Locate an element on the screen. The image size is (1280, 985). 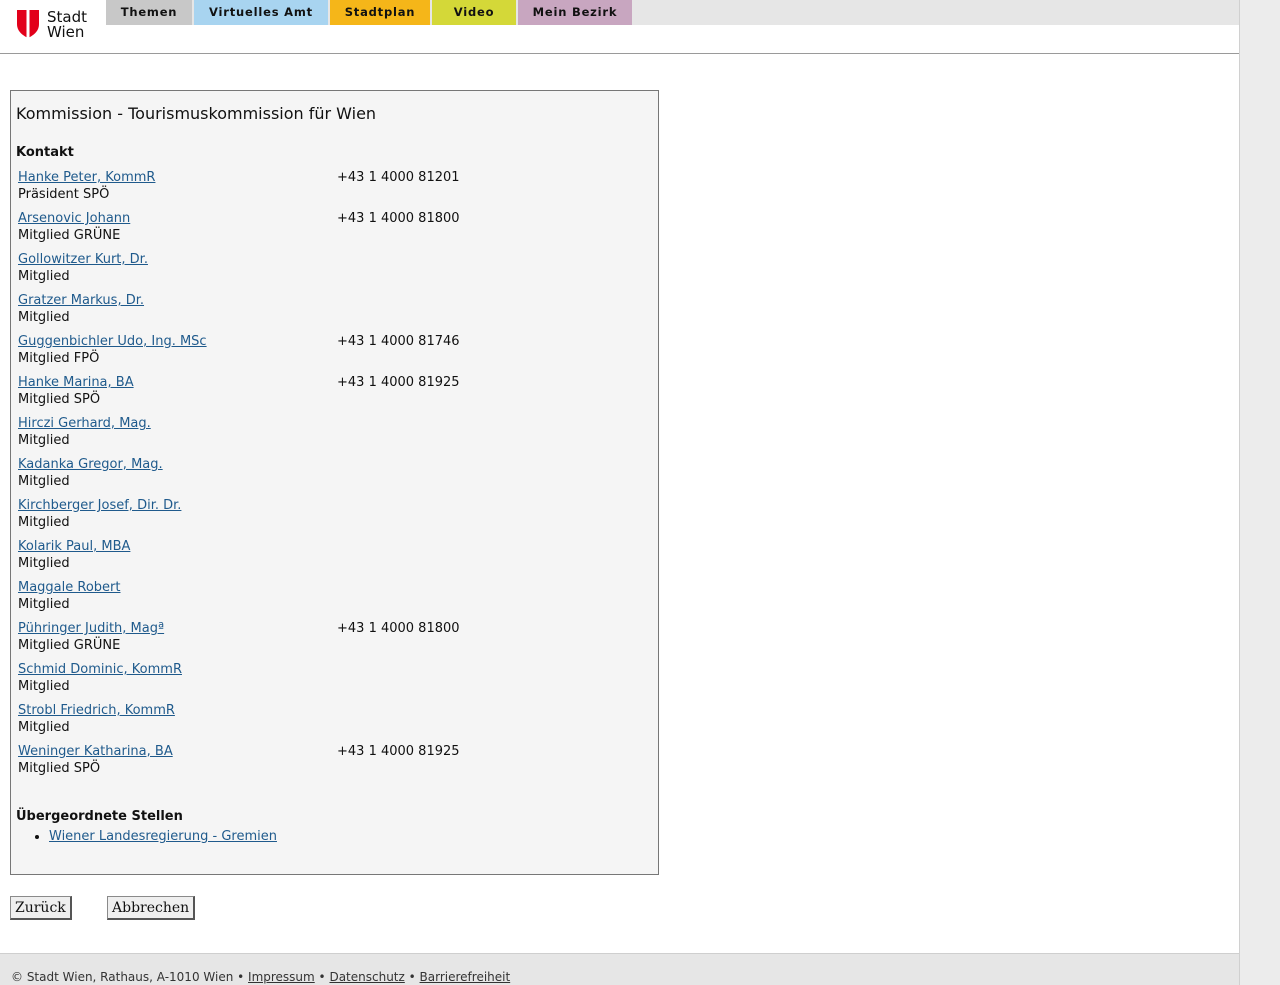
contact-name-link: Weninger Katharina, BA is located at coordinates (95, 751).